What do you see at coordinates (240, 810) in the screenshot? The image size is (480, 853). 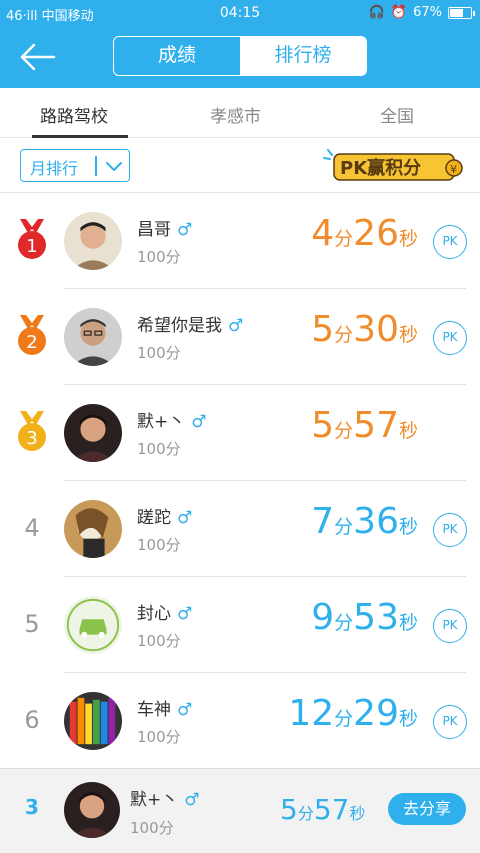 I see `my-rank-bar: 3 默+丶 ♂ 100分 5分57秒 去分享` at bounding box center [240, 810].